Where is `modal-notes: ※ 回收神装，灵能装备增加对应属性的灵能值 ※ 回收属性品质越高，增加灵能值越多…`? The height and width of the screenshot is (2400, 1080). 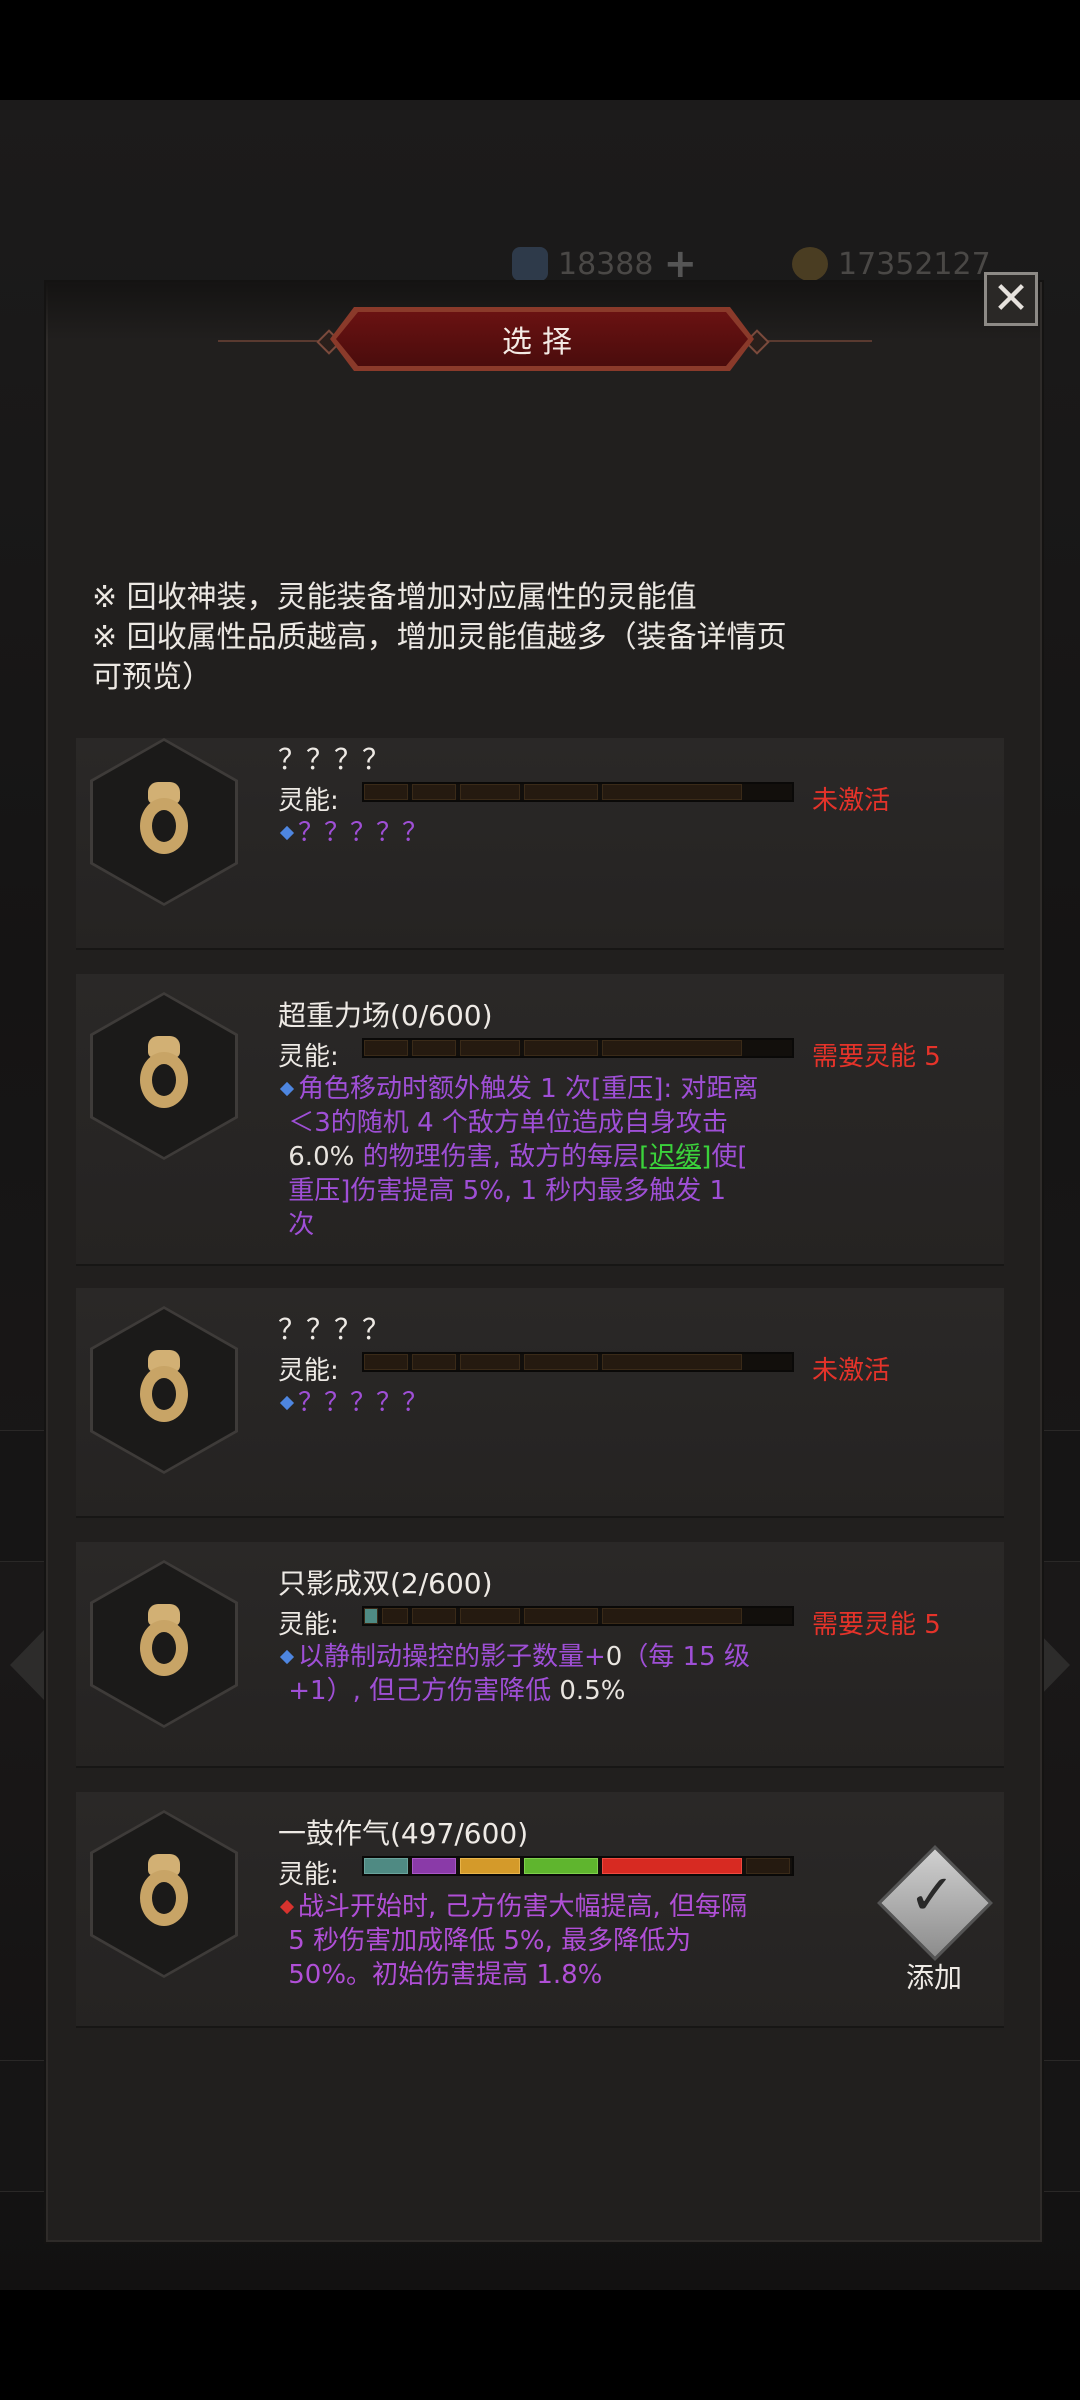
modal-notes: ※ 回收神装，灵能装备增加对应属性的灵能值 ※ 回收属性品质越高，增加灵能值越多… is located at coordinates (542, 638).